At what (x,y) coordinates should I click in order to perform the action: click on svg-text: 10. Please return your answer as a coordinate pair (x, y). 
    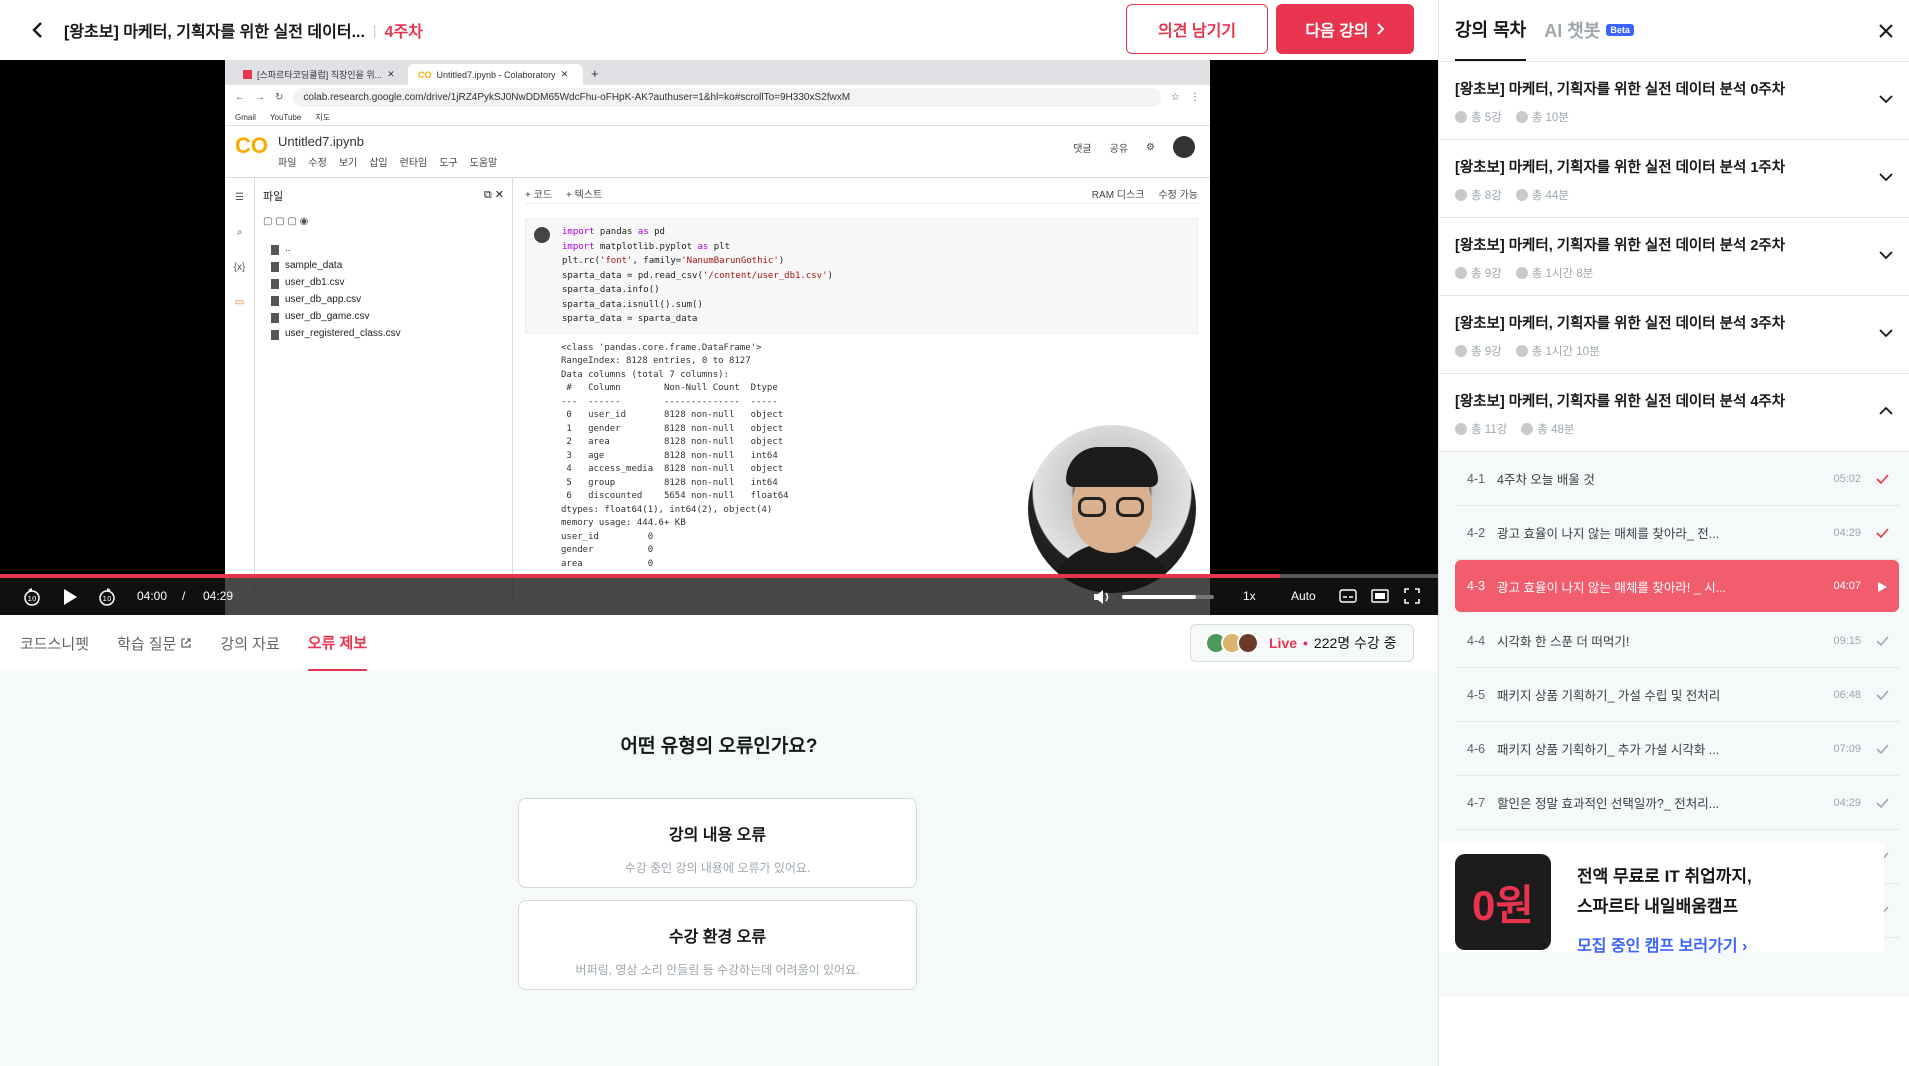
    Looking at the image, I should click on (107, 599).